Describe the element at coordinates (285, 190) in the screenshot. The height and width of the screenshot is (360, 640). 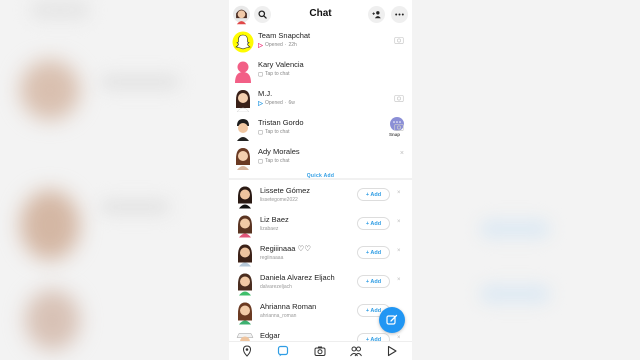
I see `person-name: Lissete Gómez` at that location.